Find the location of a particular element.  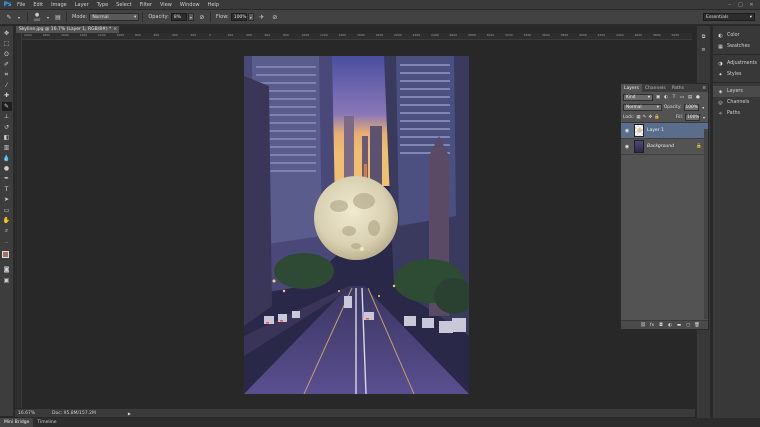

filter-toggle-icon: ● is located at coordinates (698, 97).